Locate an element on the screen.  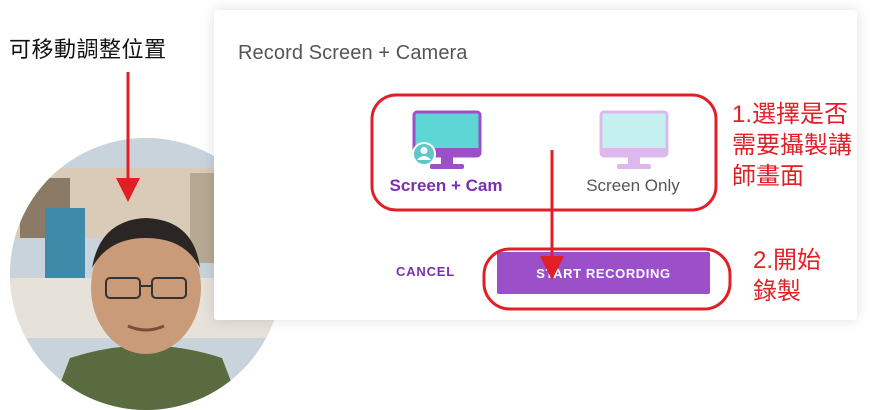
annotation-step2: 2.開始 錄製 is located at coordinates (787, 276).